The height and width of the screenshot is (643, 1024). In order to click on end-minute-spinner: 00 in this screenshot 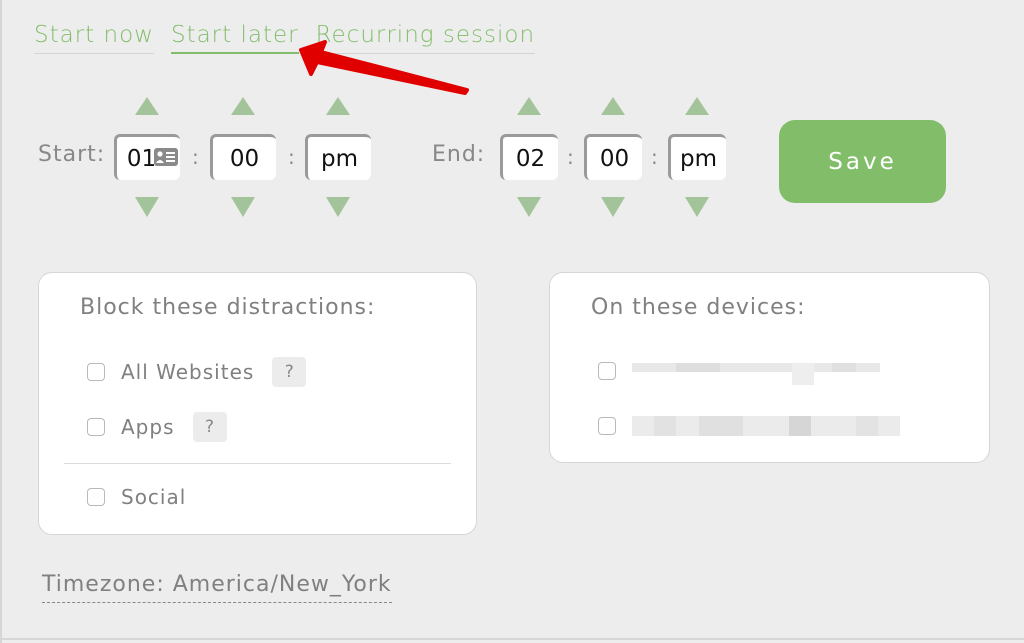, I will do `click(613, 157)`.